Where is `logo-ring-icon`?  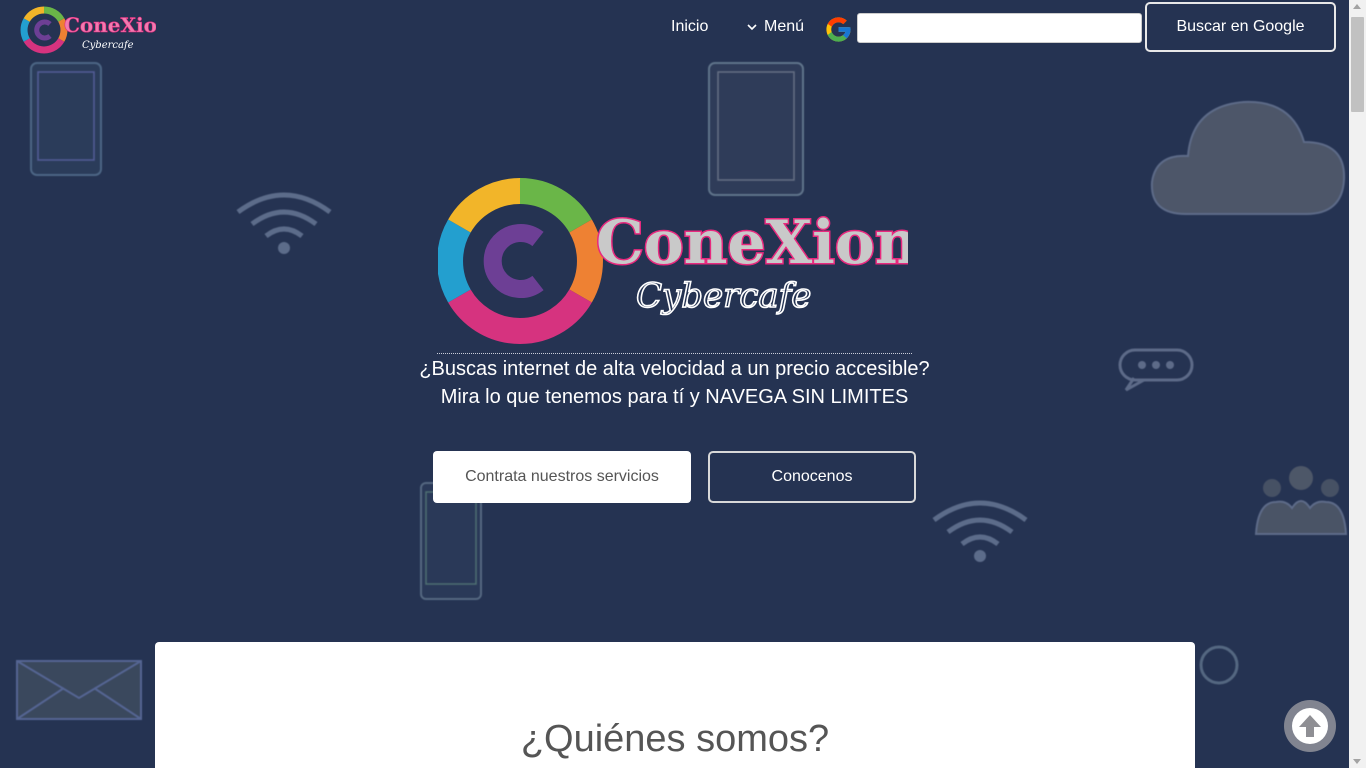
logo-ring-icon is located at coordinates (520, 261).